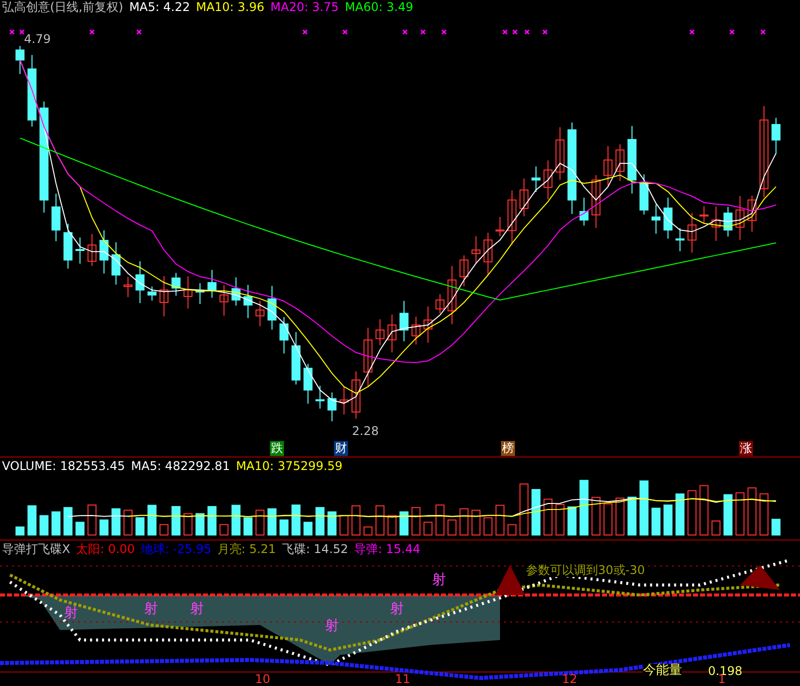 Image resolution: width=800 pixels, height=686 pixels. I want to click on signal-tag: 财, so click(341, 448).